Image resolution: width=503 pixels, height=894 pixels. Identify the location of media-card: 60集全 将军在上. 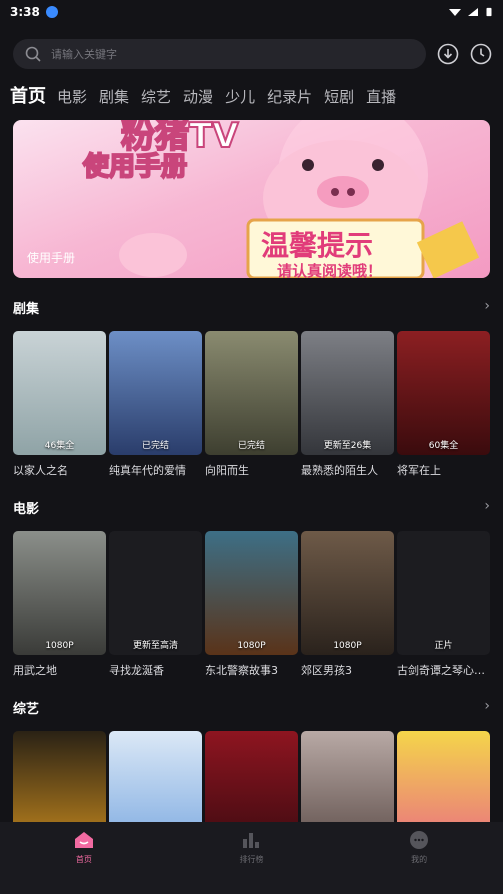
(443, 404).